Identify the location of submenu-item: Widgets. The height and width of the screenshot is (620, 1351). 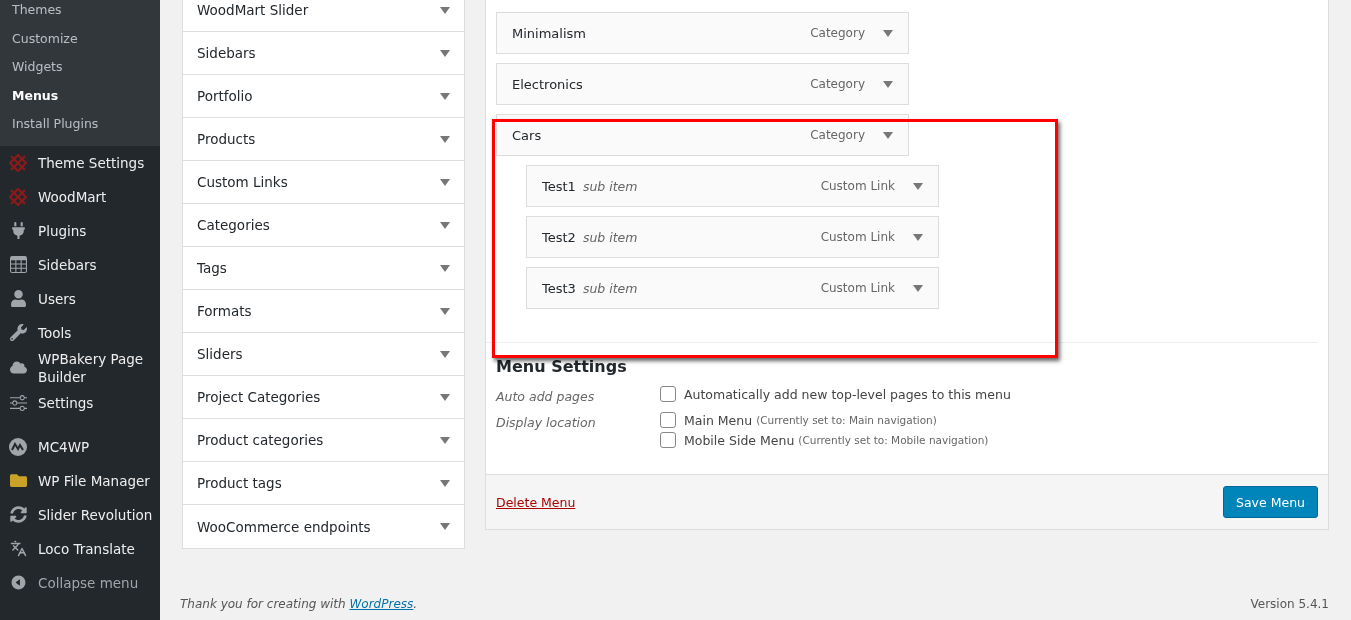
(80, 67).